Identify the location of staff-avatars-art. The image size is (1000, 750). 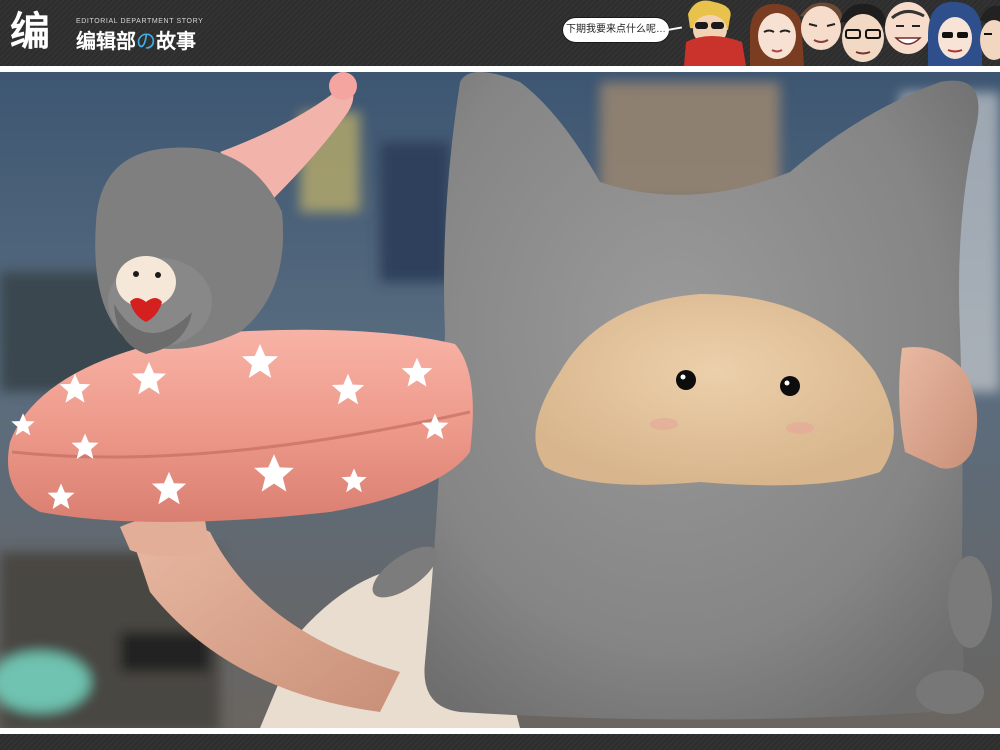
(842, 33).